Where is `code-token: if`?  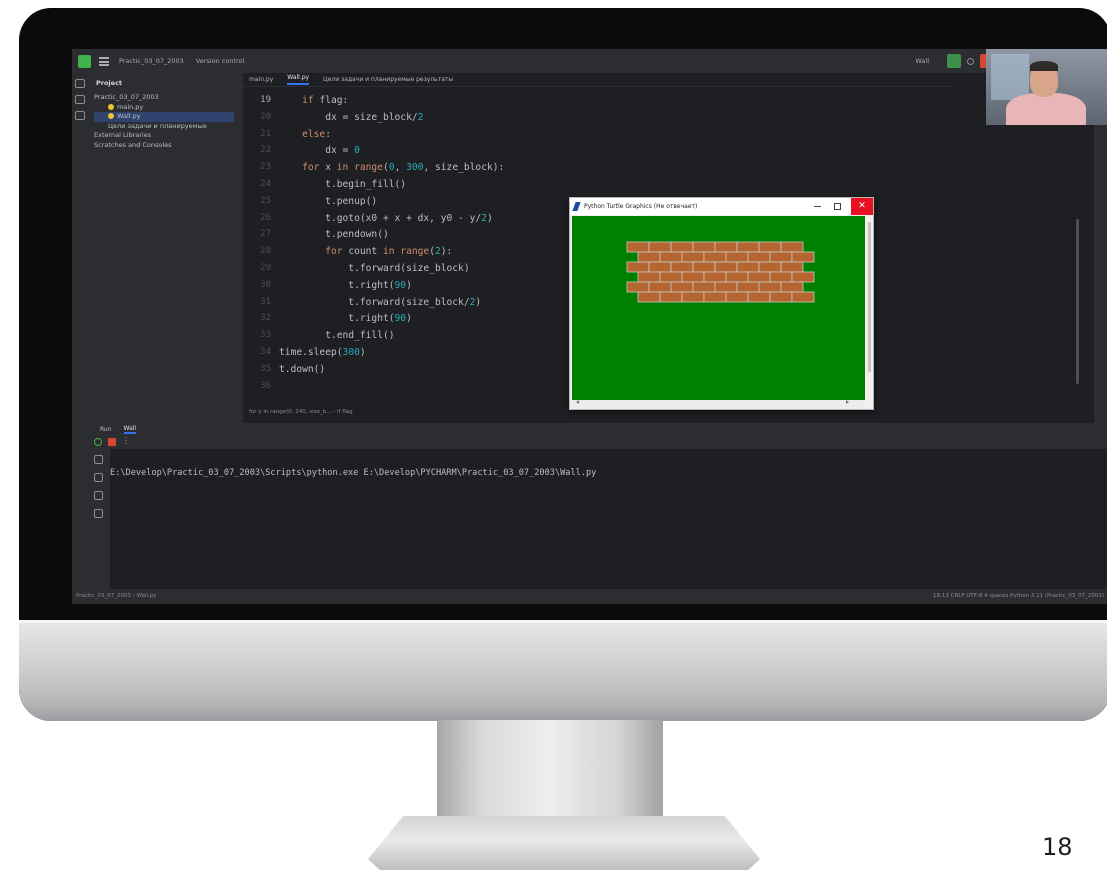 code-token: if is located at coordinates (308, 100).